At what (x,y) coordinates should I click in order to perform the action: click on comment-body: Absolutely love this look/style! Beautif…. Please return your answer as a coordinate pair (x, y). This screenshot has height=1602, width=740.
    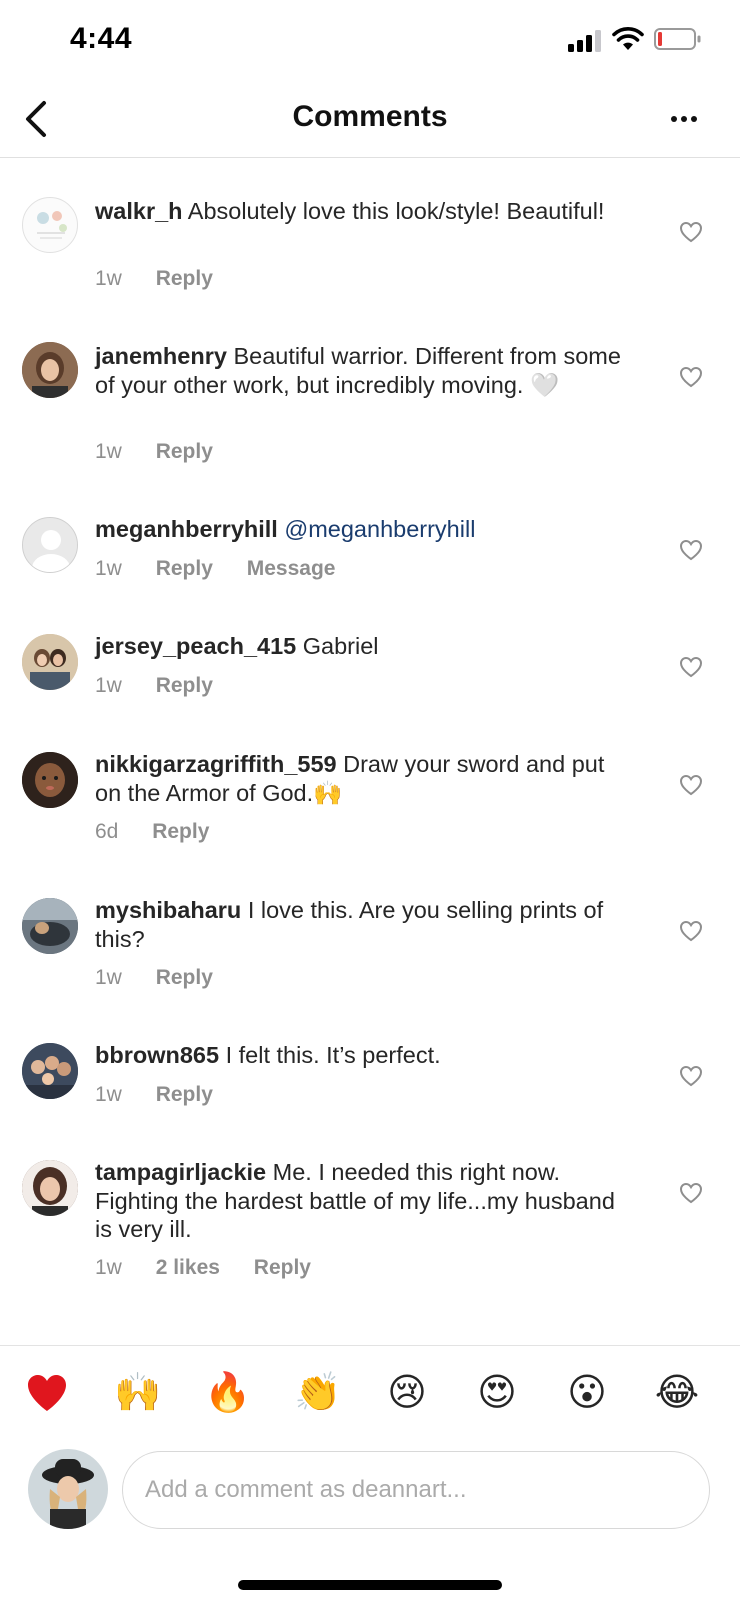
    Looking at the image, I should click on (396, 211).